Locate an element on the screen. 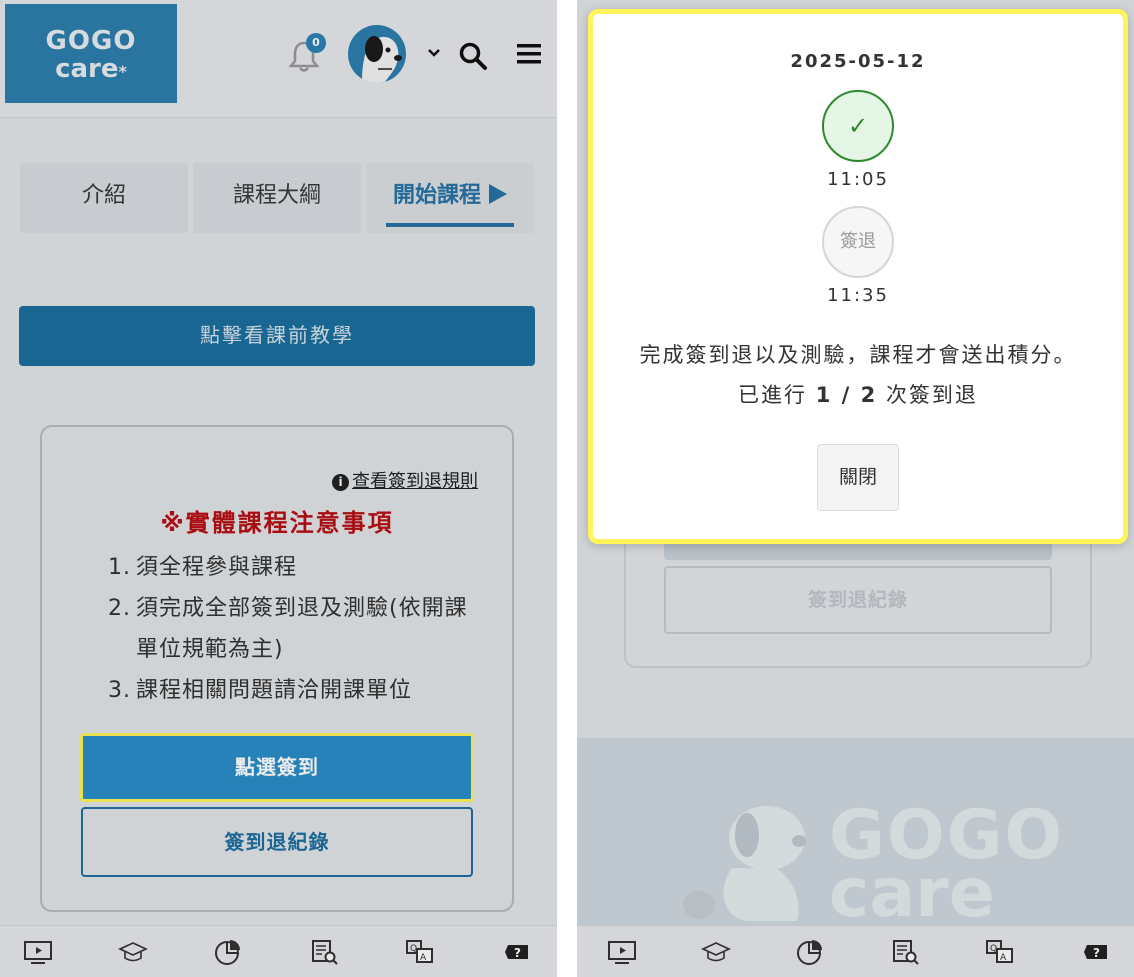 The image size is (1134, 977). logo-word-2: care* is located at coordinates (91, 69).